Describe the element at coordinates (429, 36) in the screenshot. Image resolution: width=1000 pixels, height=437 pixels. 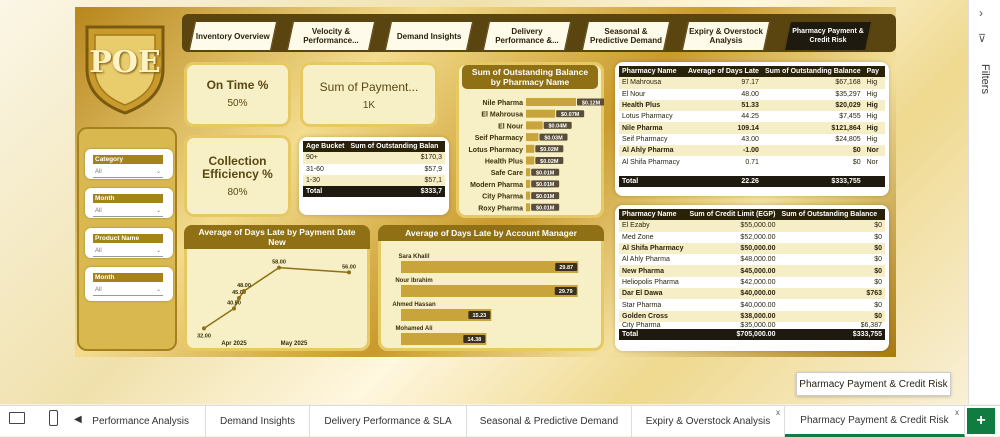
I see `nav-demand-insights: Demand Insights` at that location.